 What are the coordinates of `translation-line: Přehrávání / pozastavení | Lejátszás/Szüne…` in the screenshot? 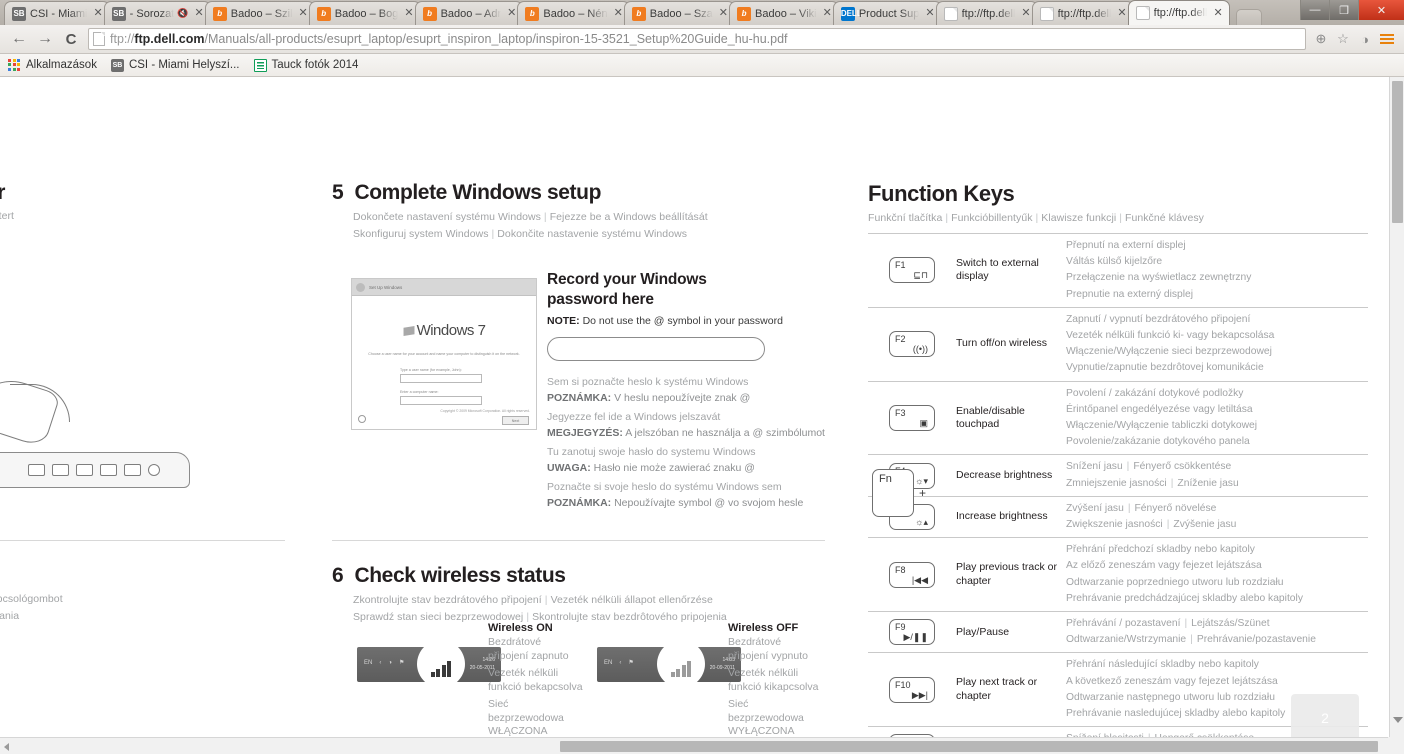 It's located at (1168, 624).